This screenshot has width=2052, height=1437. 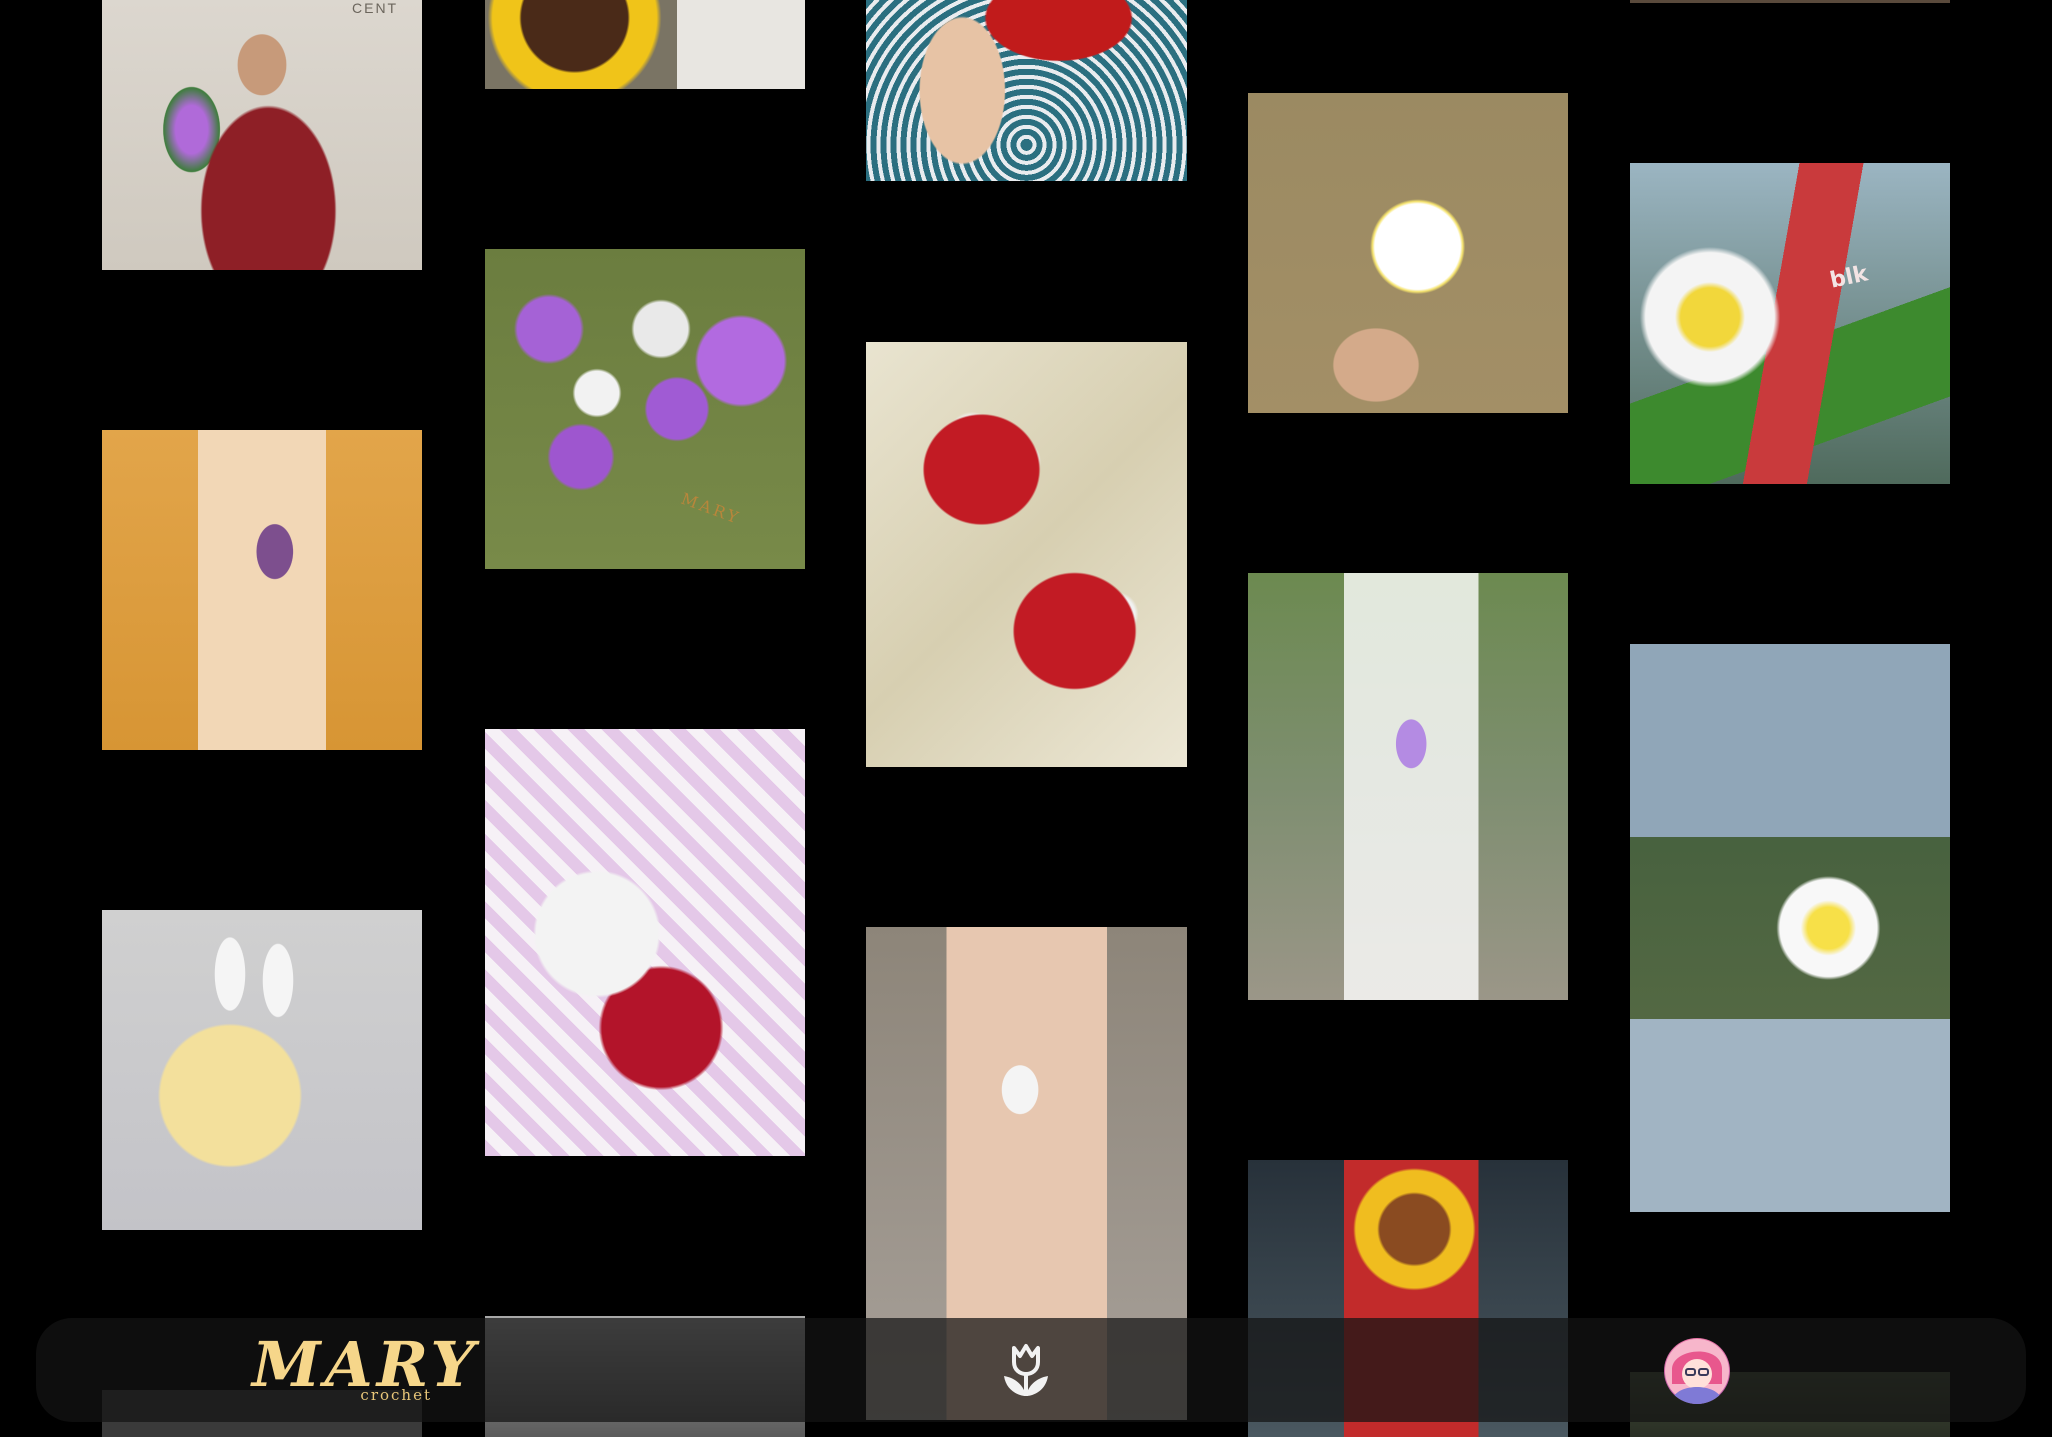 What do you see at coordinates (1790, 1) in the screenshot?
I see `photo-partial-top-c5` at bounding box center [1790, 1].